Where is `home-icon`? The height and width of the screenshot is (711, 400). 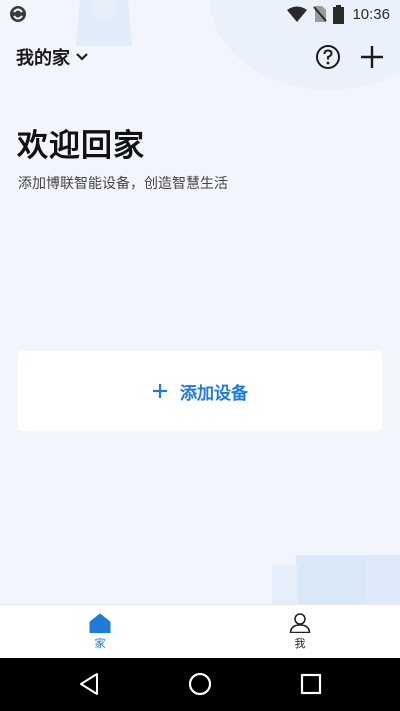 home-icon is located at coordinates (100, 623).